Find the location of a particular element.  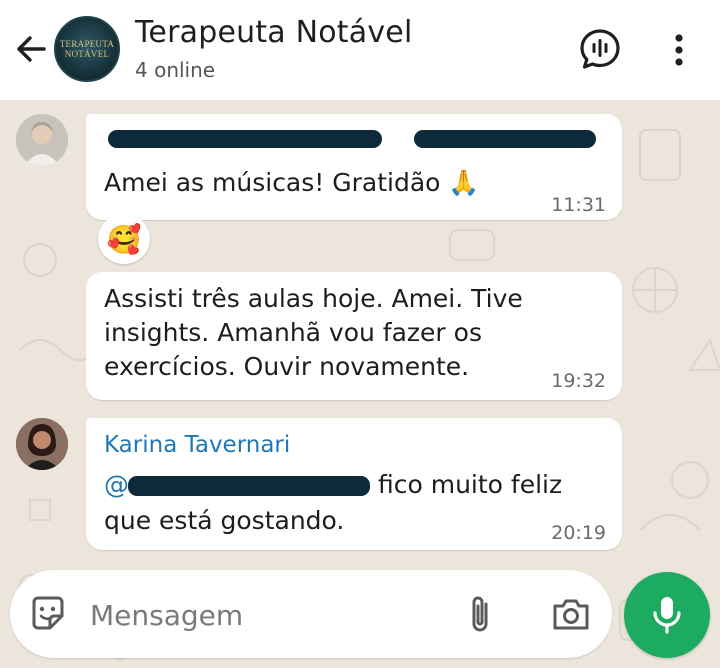

message-composer is located at coordinates (311, 614).